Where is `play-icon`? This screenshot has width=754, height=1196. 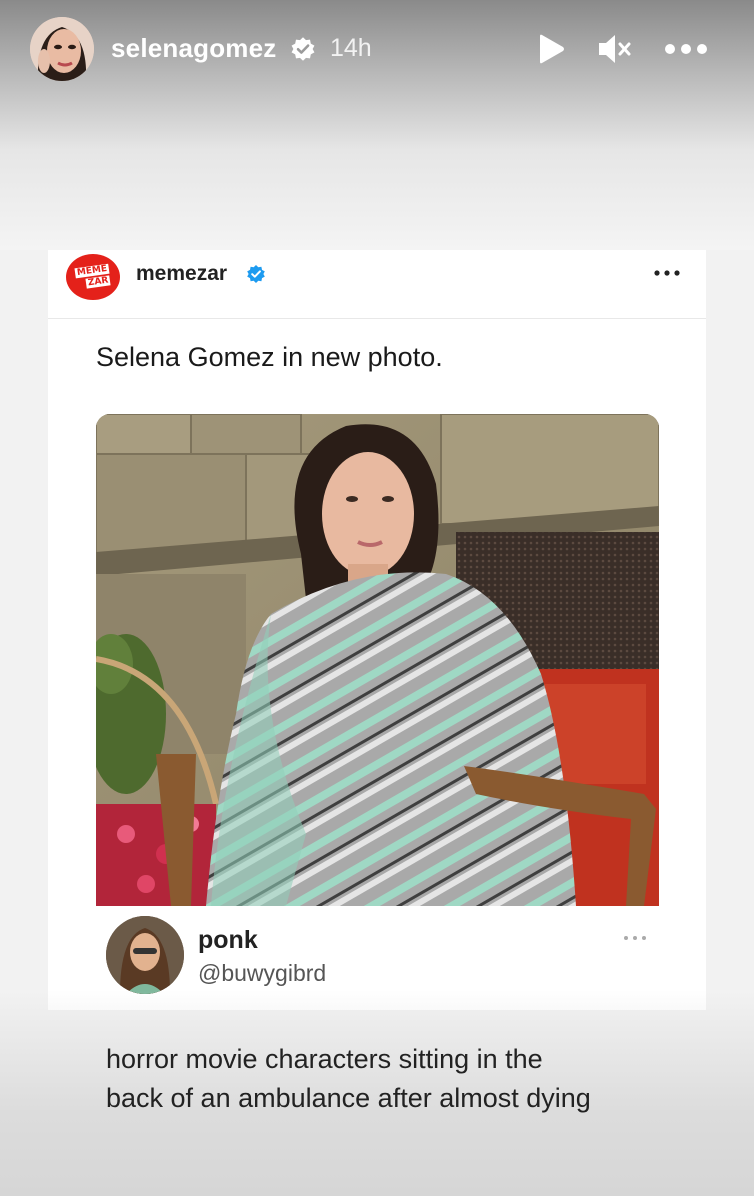
play-icon is located at coordinates (550, 49).